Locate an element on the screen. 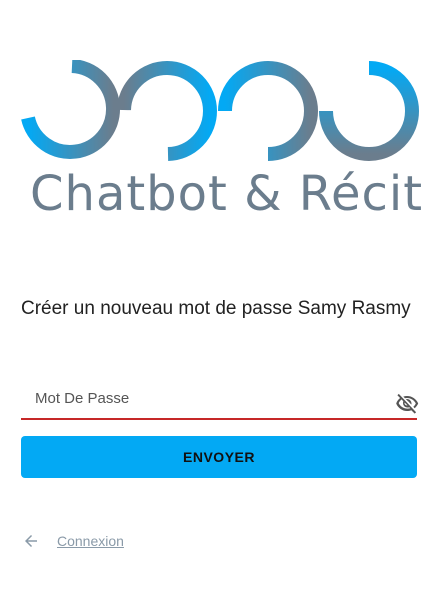 The width and height of the screenshot is (441, 601). submit-button: ENVOYER is located at coordinates (219, 457).